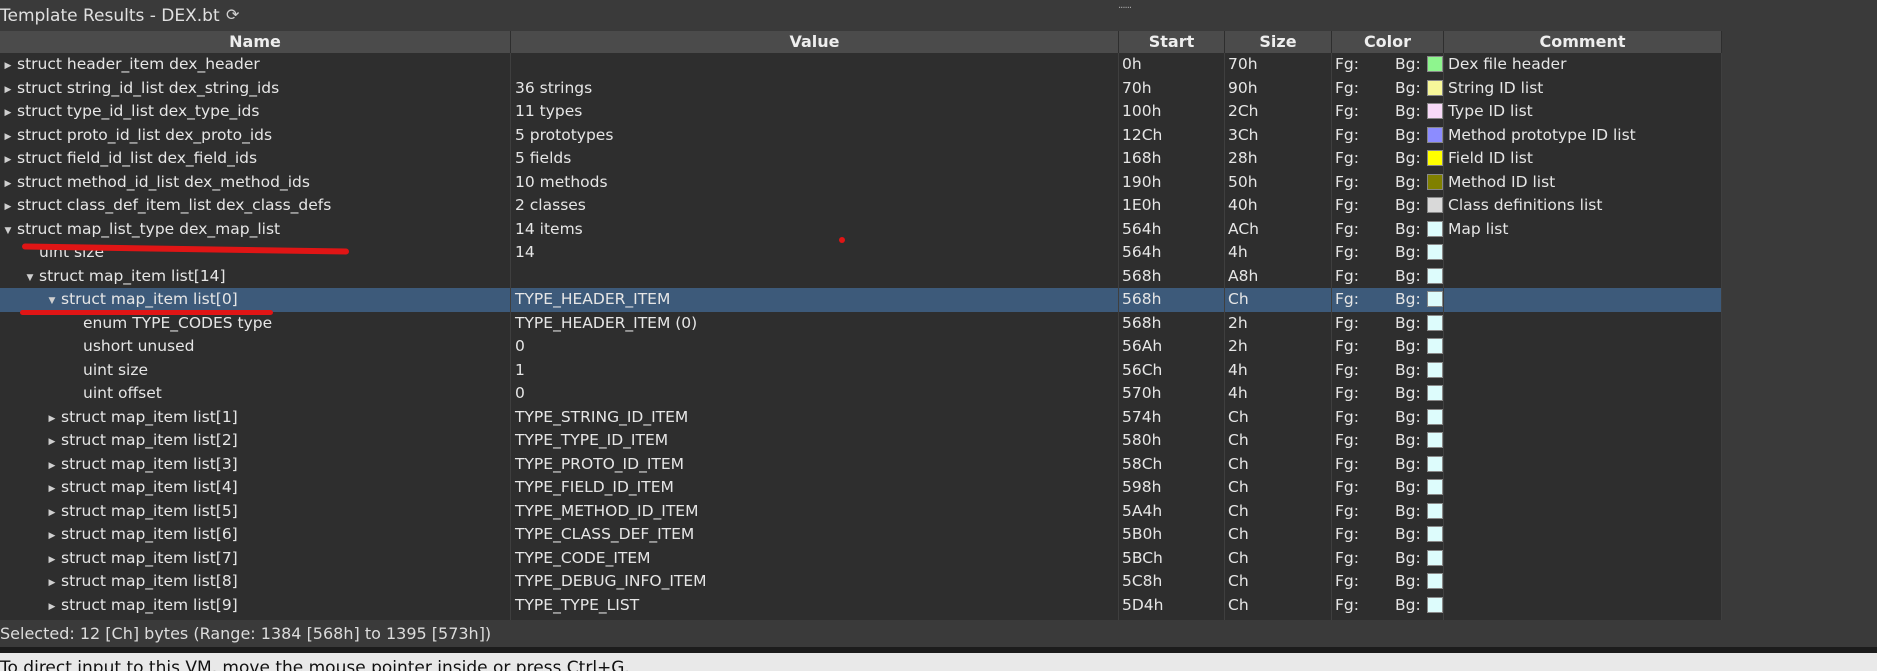 This screenshot has height=671, width=1877. What do you see at coordinates (861, 276) in the screenshot?
I see `table-row: ▼ struct map_item list[14] 568h A8h Fg: Bg:` at bounding box center [861, 276].